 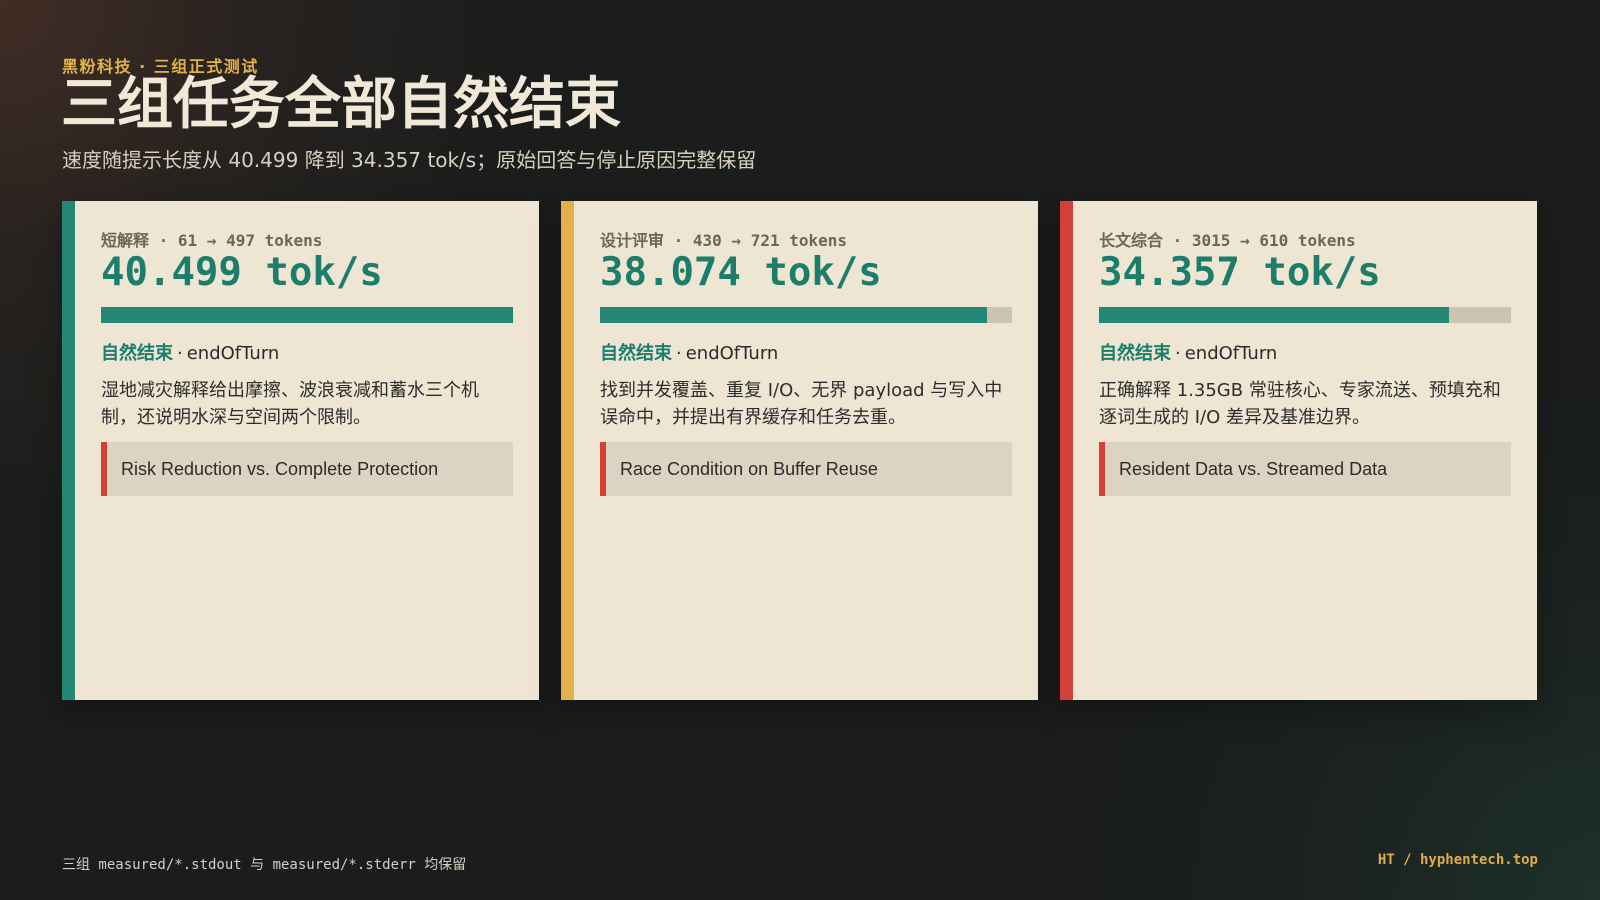 I want to click on card-description: 湿地减灾解释给出摩擦、波浪衰减和蓄水三个机制，还说明水深与空间两个限制。, so click(x=290, y=404).